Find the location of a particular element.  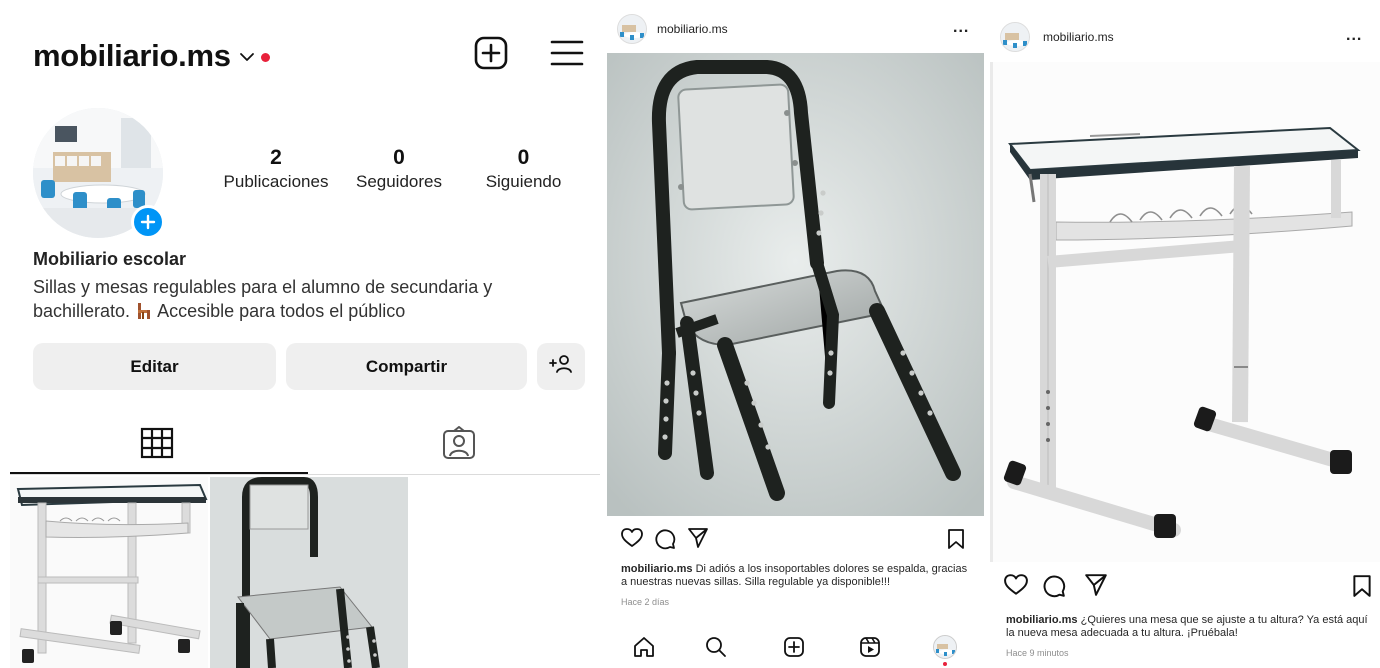

tagged-tab-icon is located at coordinates (459, 445).